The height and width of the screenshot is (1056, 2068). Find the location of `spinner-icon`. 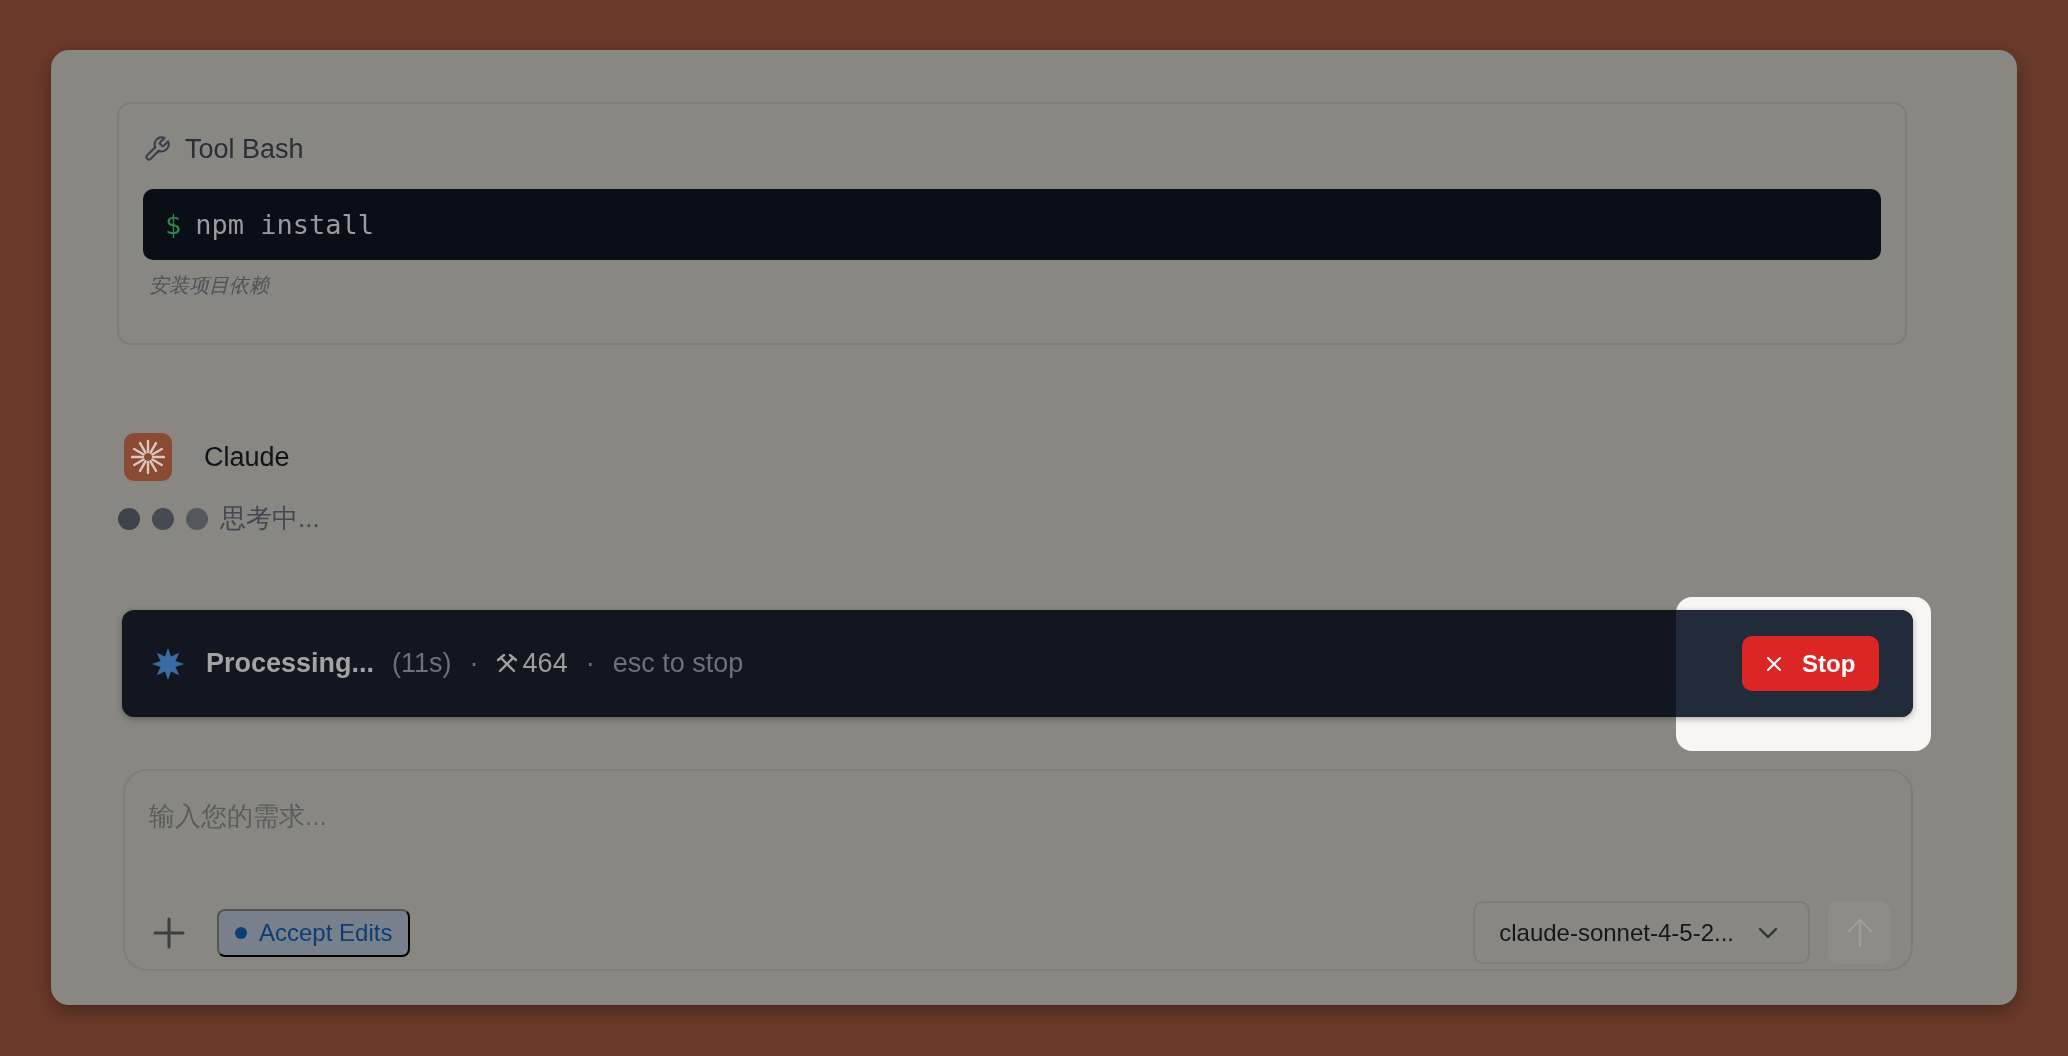

spinner-icon is located at coordinates (168, 663).